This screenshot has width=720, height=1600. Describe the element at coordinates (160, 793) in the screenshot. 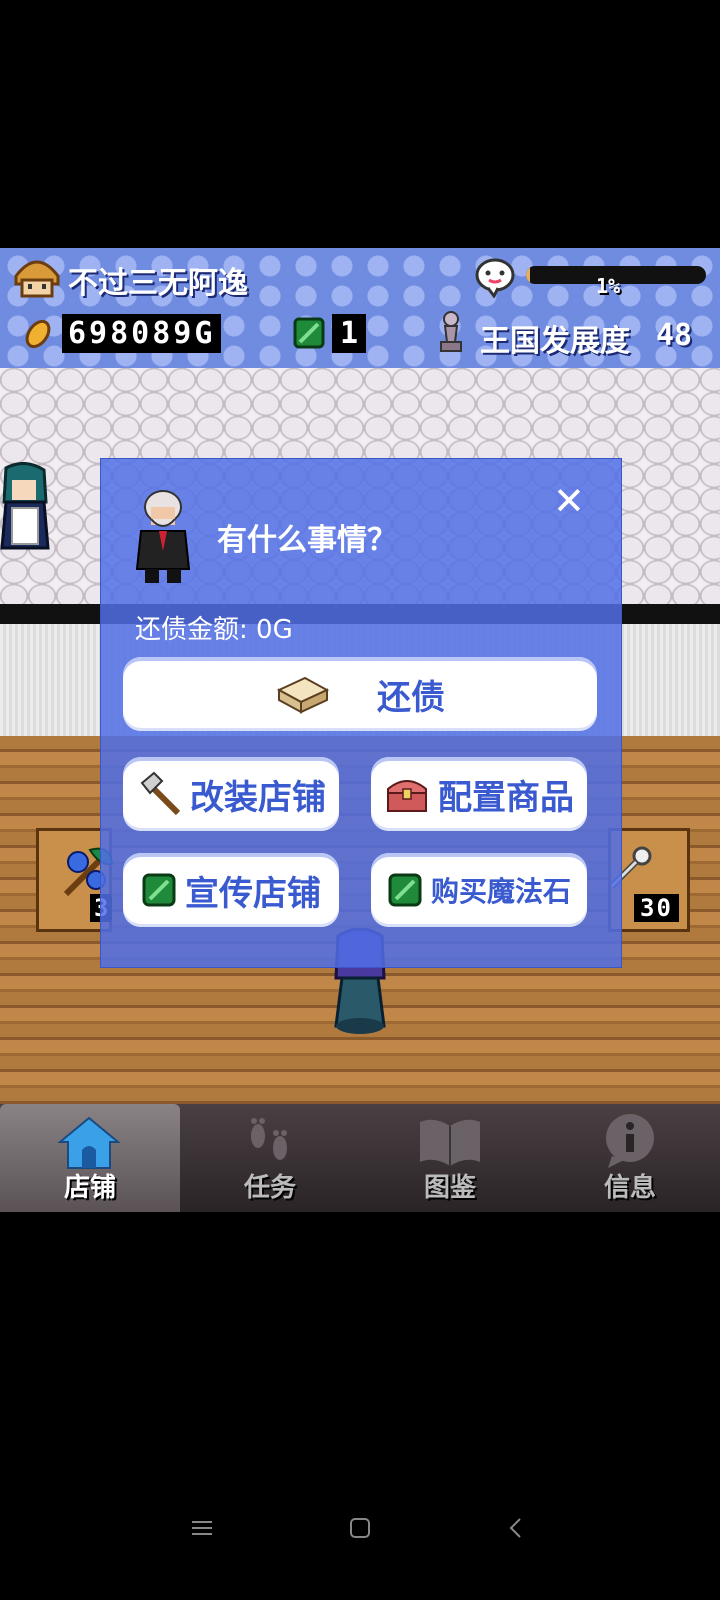

I see `hammer-icon` at that location.